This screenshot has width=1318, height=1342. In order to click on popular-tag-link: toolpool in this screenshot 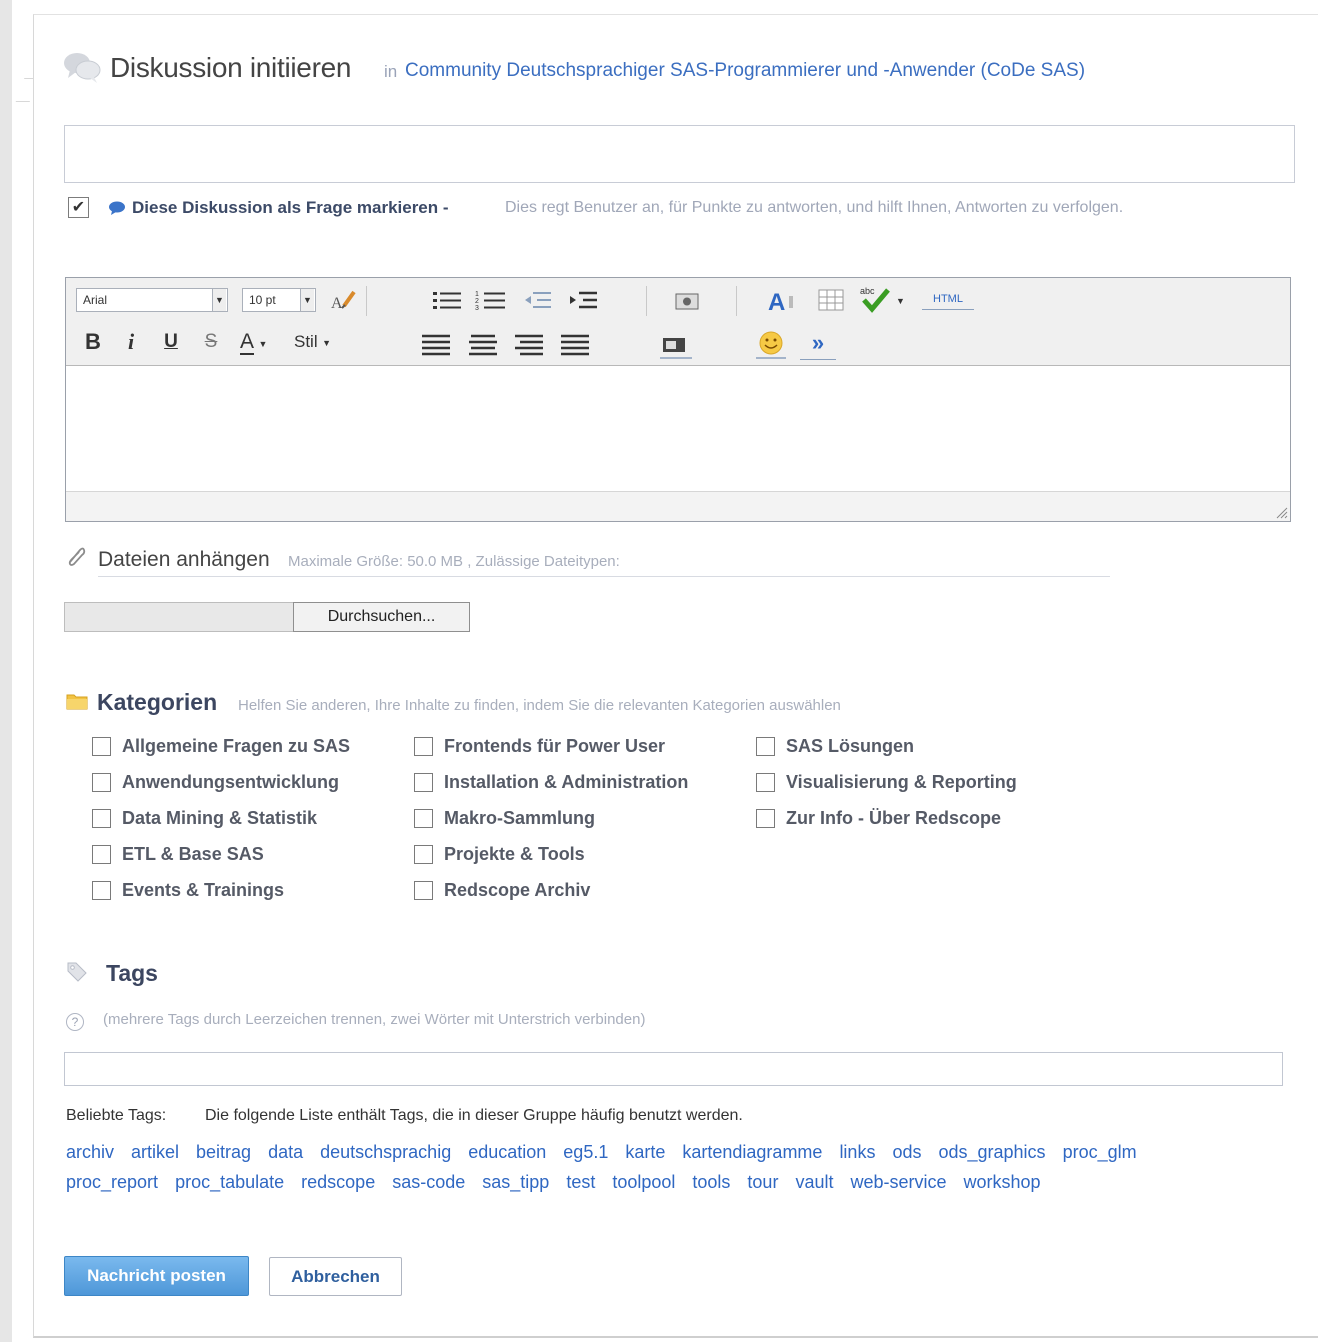, I will do `click(643, 1182)`.